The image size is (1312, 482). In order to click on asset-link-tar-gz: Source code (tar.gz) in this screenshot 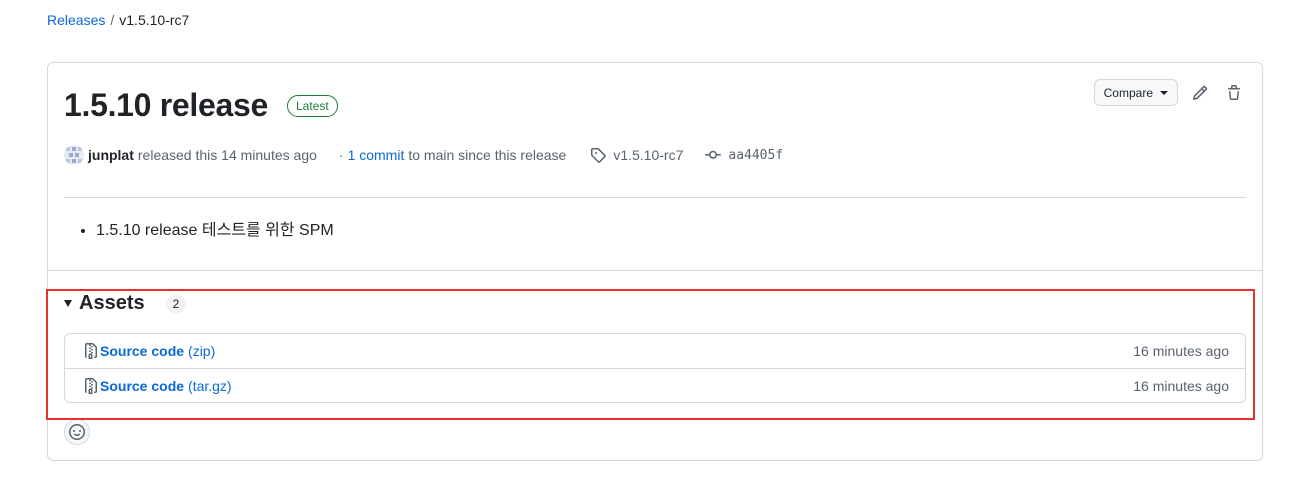, I will do `click(157, 385)`.